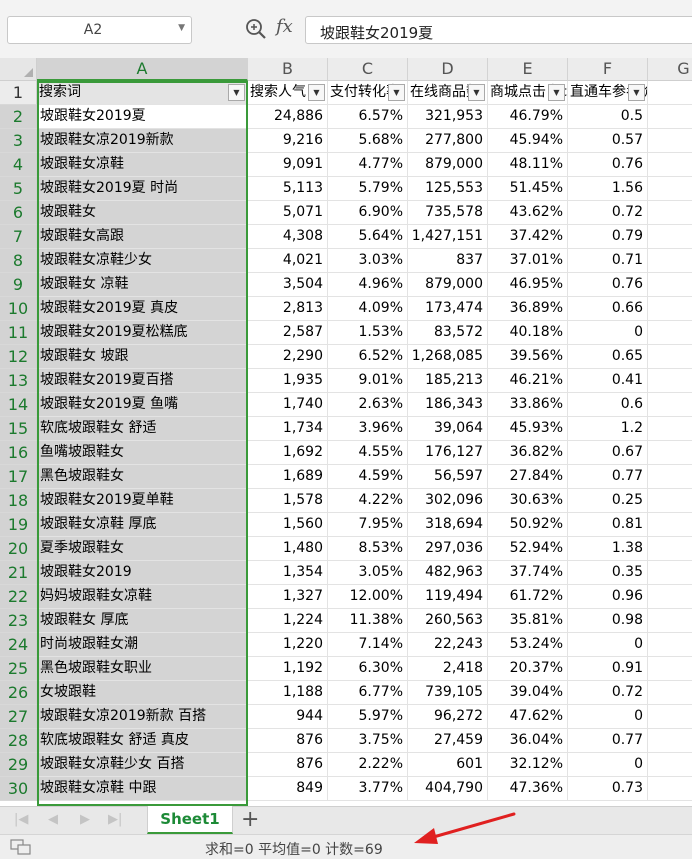  What do you see at coordinates (288, 717) in the screenshot?
I see `data-cell: 944` at bounding box center [288, 717].